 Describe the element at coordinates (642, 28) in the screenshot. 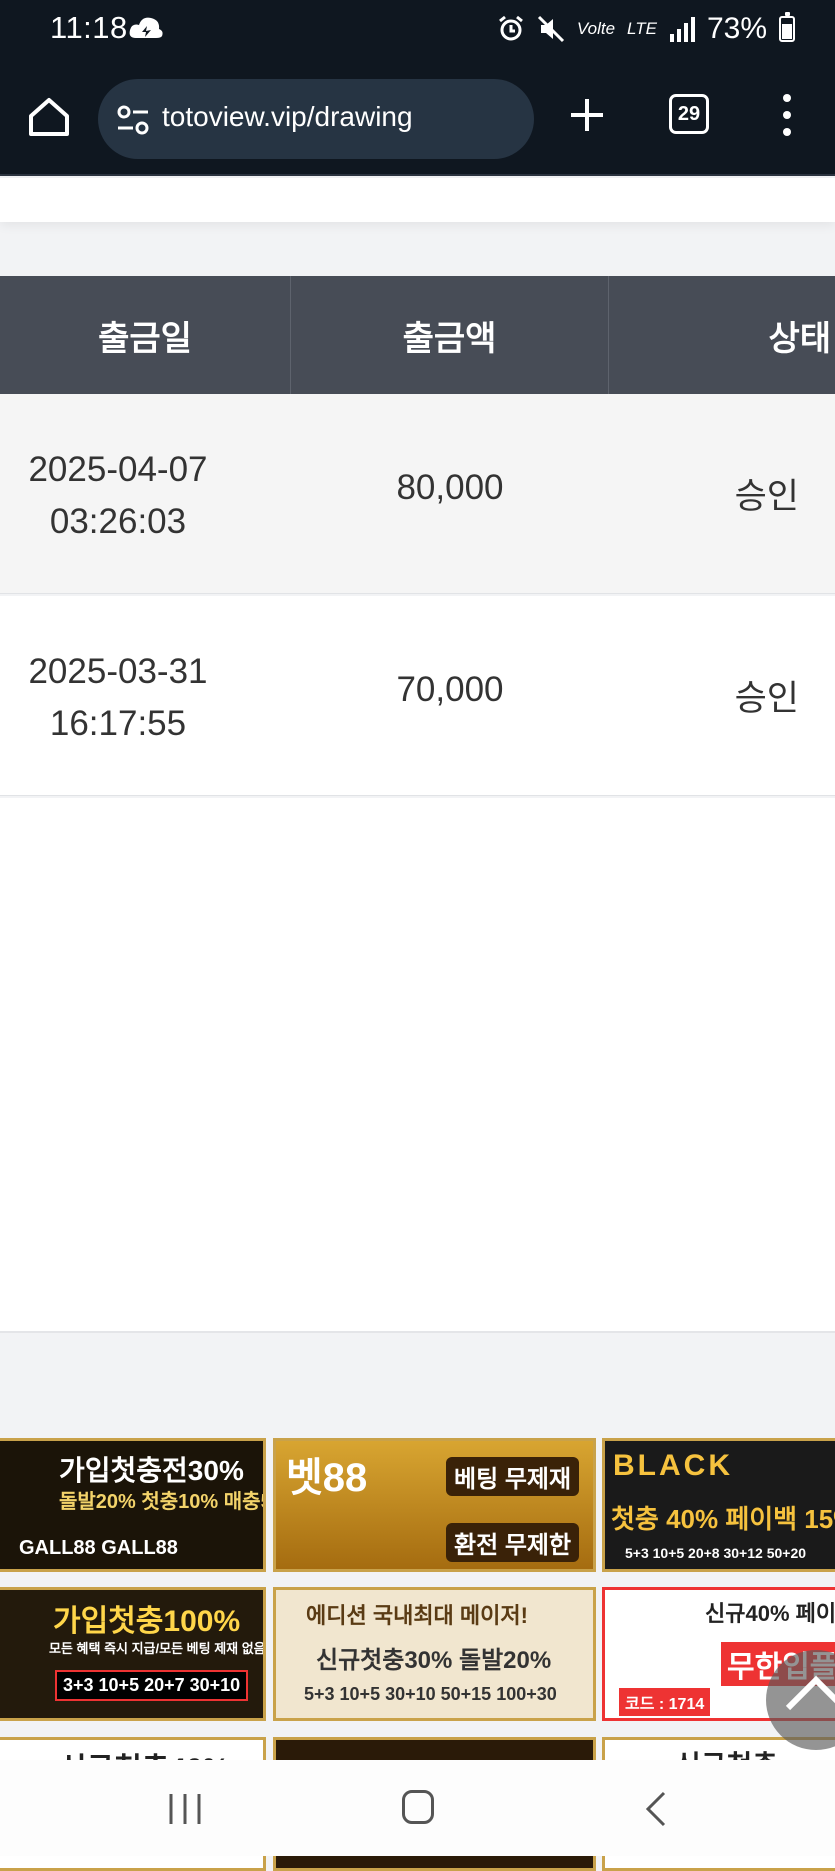

I see `lte-label: LTE` at that location.